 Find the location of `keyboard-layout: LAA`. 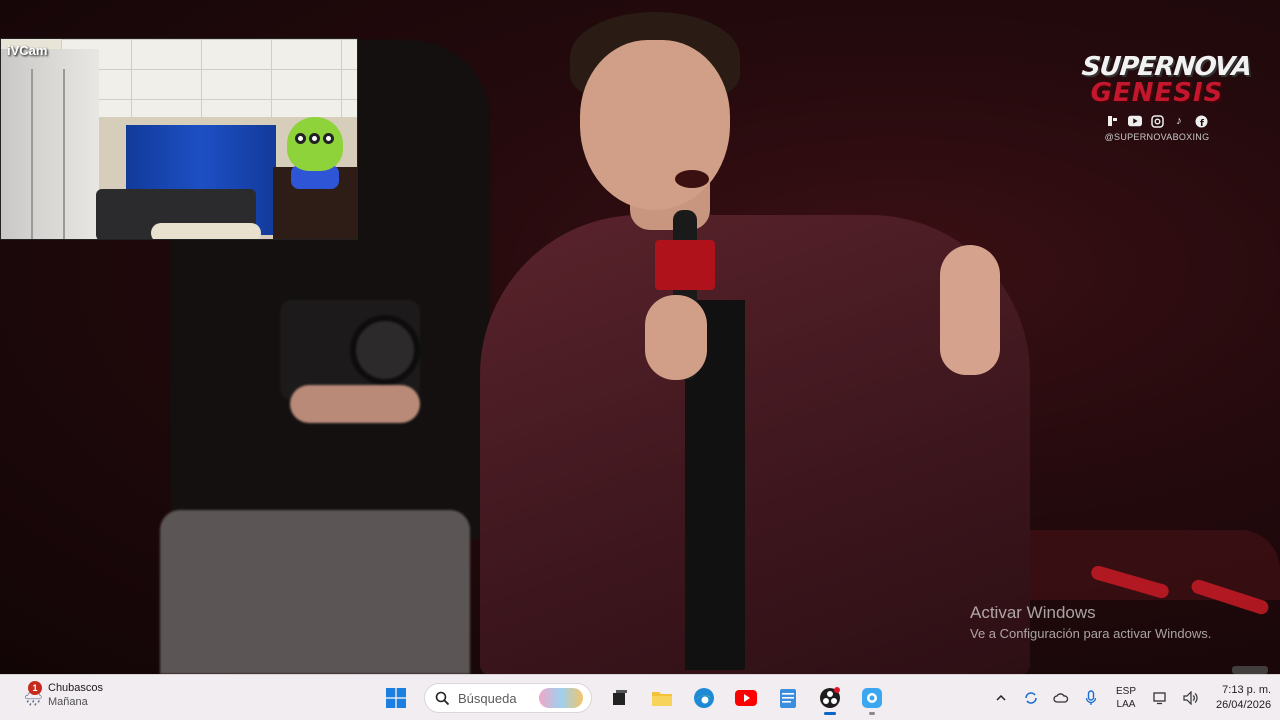

keyboard-layout: LAA is located at coordinates (1126, 704).